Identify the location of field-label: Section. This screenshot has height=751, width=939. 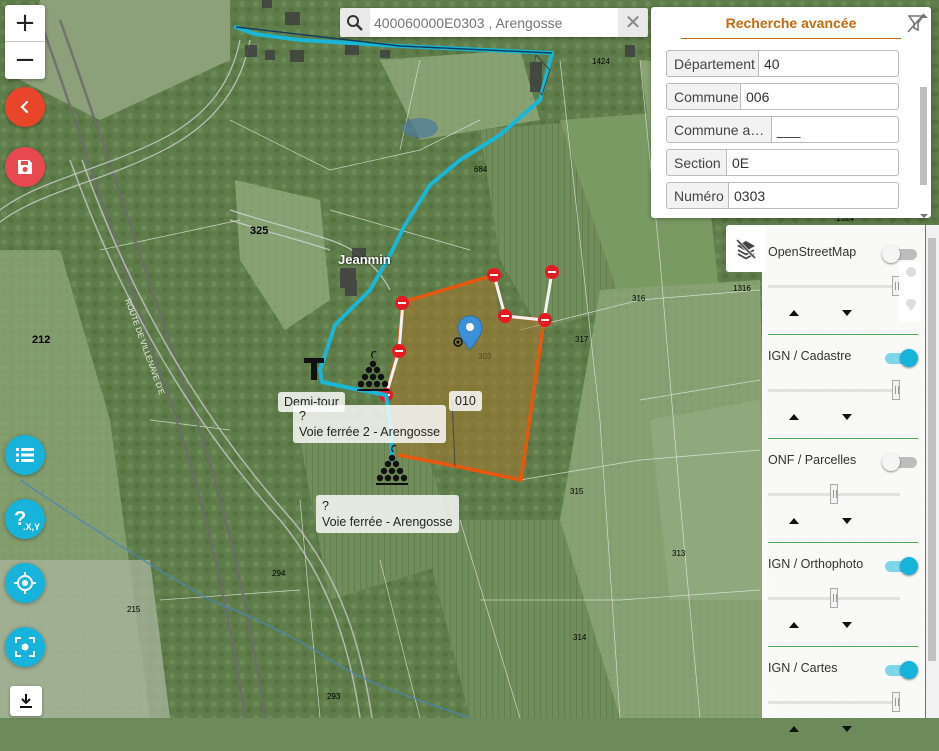
(696, 162).